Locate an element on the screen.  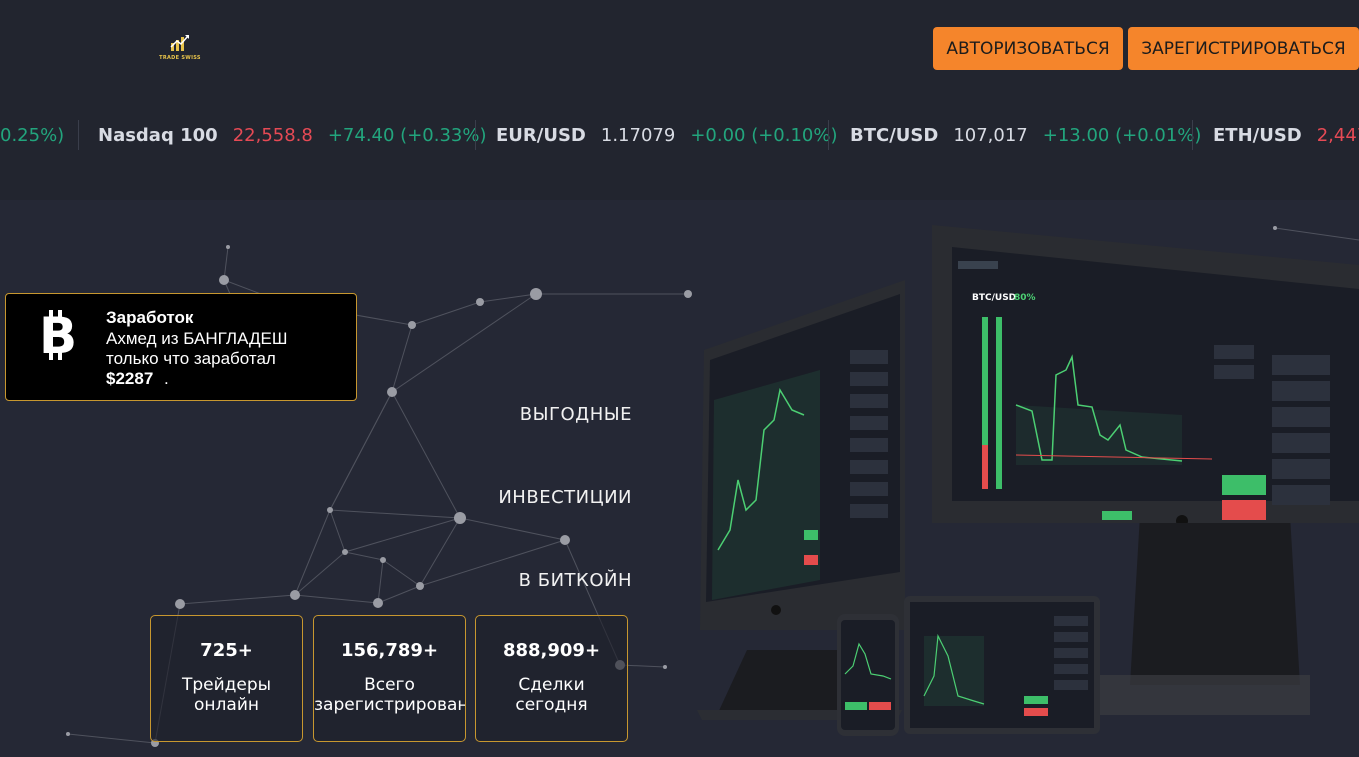
stat-label: Всего is located at coordinates (389, 685).